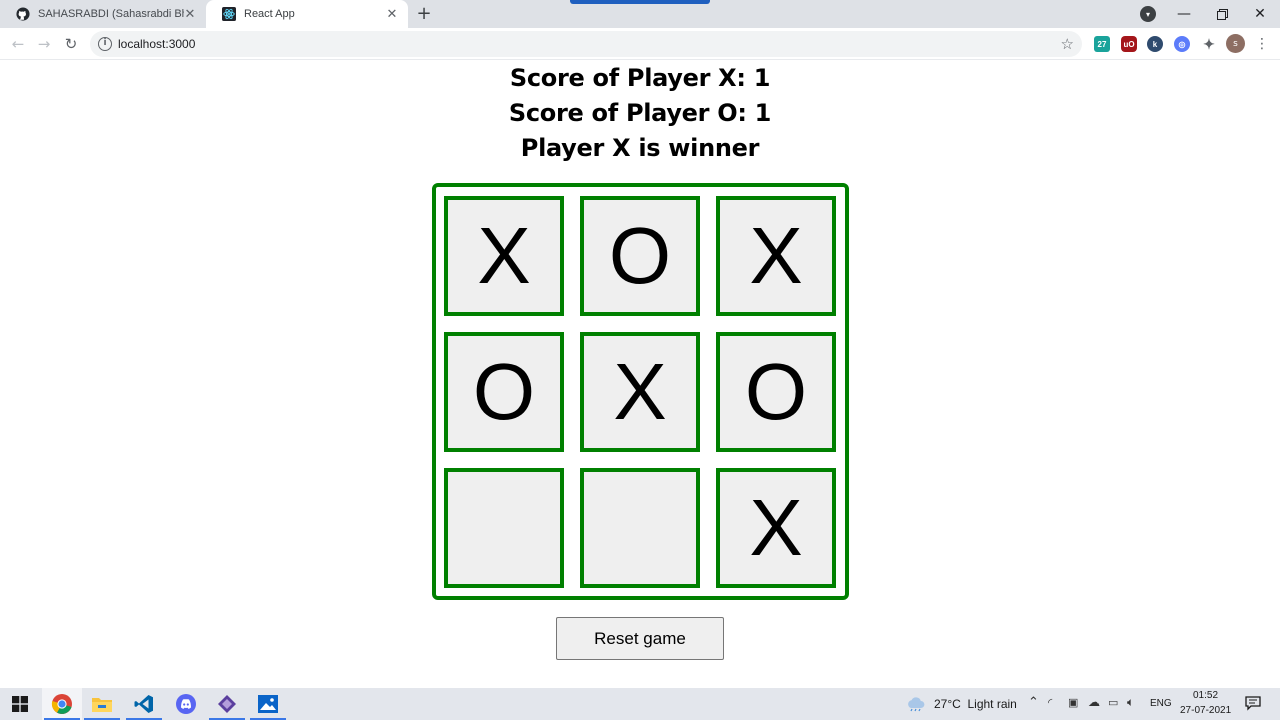  What do you see at coordinates (916, 706) in the screenshot?
I see `weather-cloud-icon` at bounding box center [916, 706].